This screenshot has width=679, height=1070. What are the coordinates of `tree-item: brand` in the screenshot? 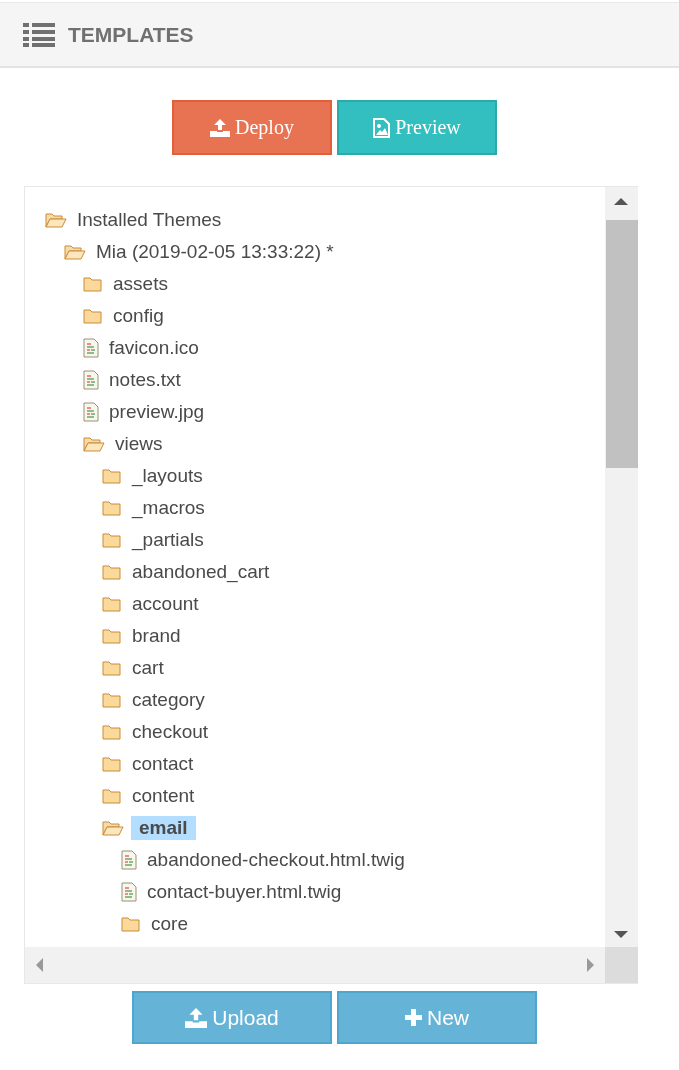 It's located at (158, 636).